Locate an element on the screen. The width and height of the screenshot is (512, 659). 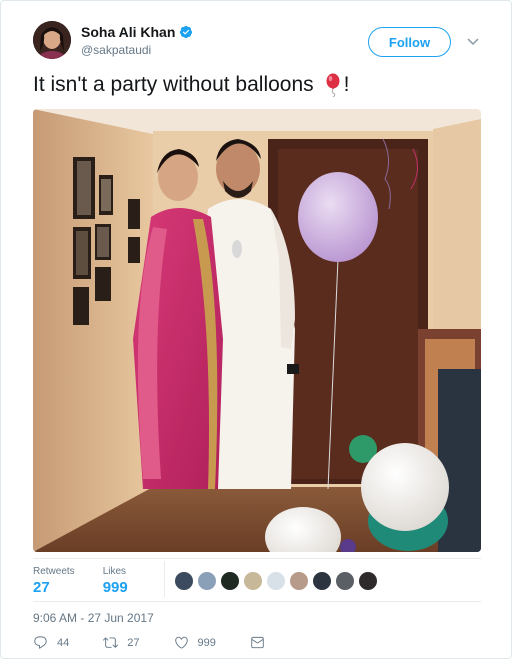
verified-badge-icon is located at coordinates (186, 32).